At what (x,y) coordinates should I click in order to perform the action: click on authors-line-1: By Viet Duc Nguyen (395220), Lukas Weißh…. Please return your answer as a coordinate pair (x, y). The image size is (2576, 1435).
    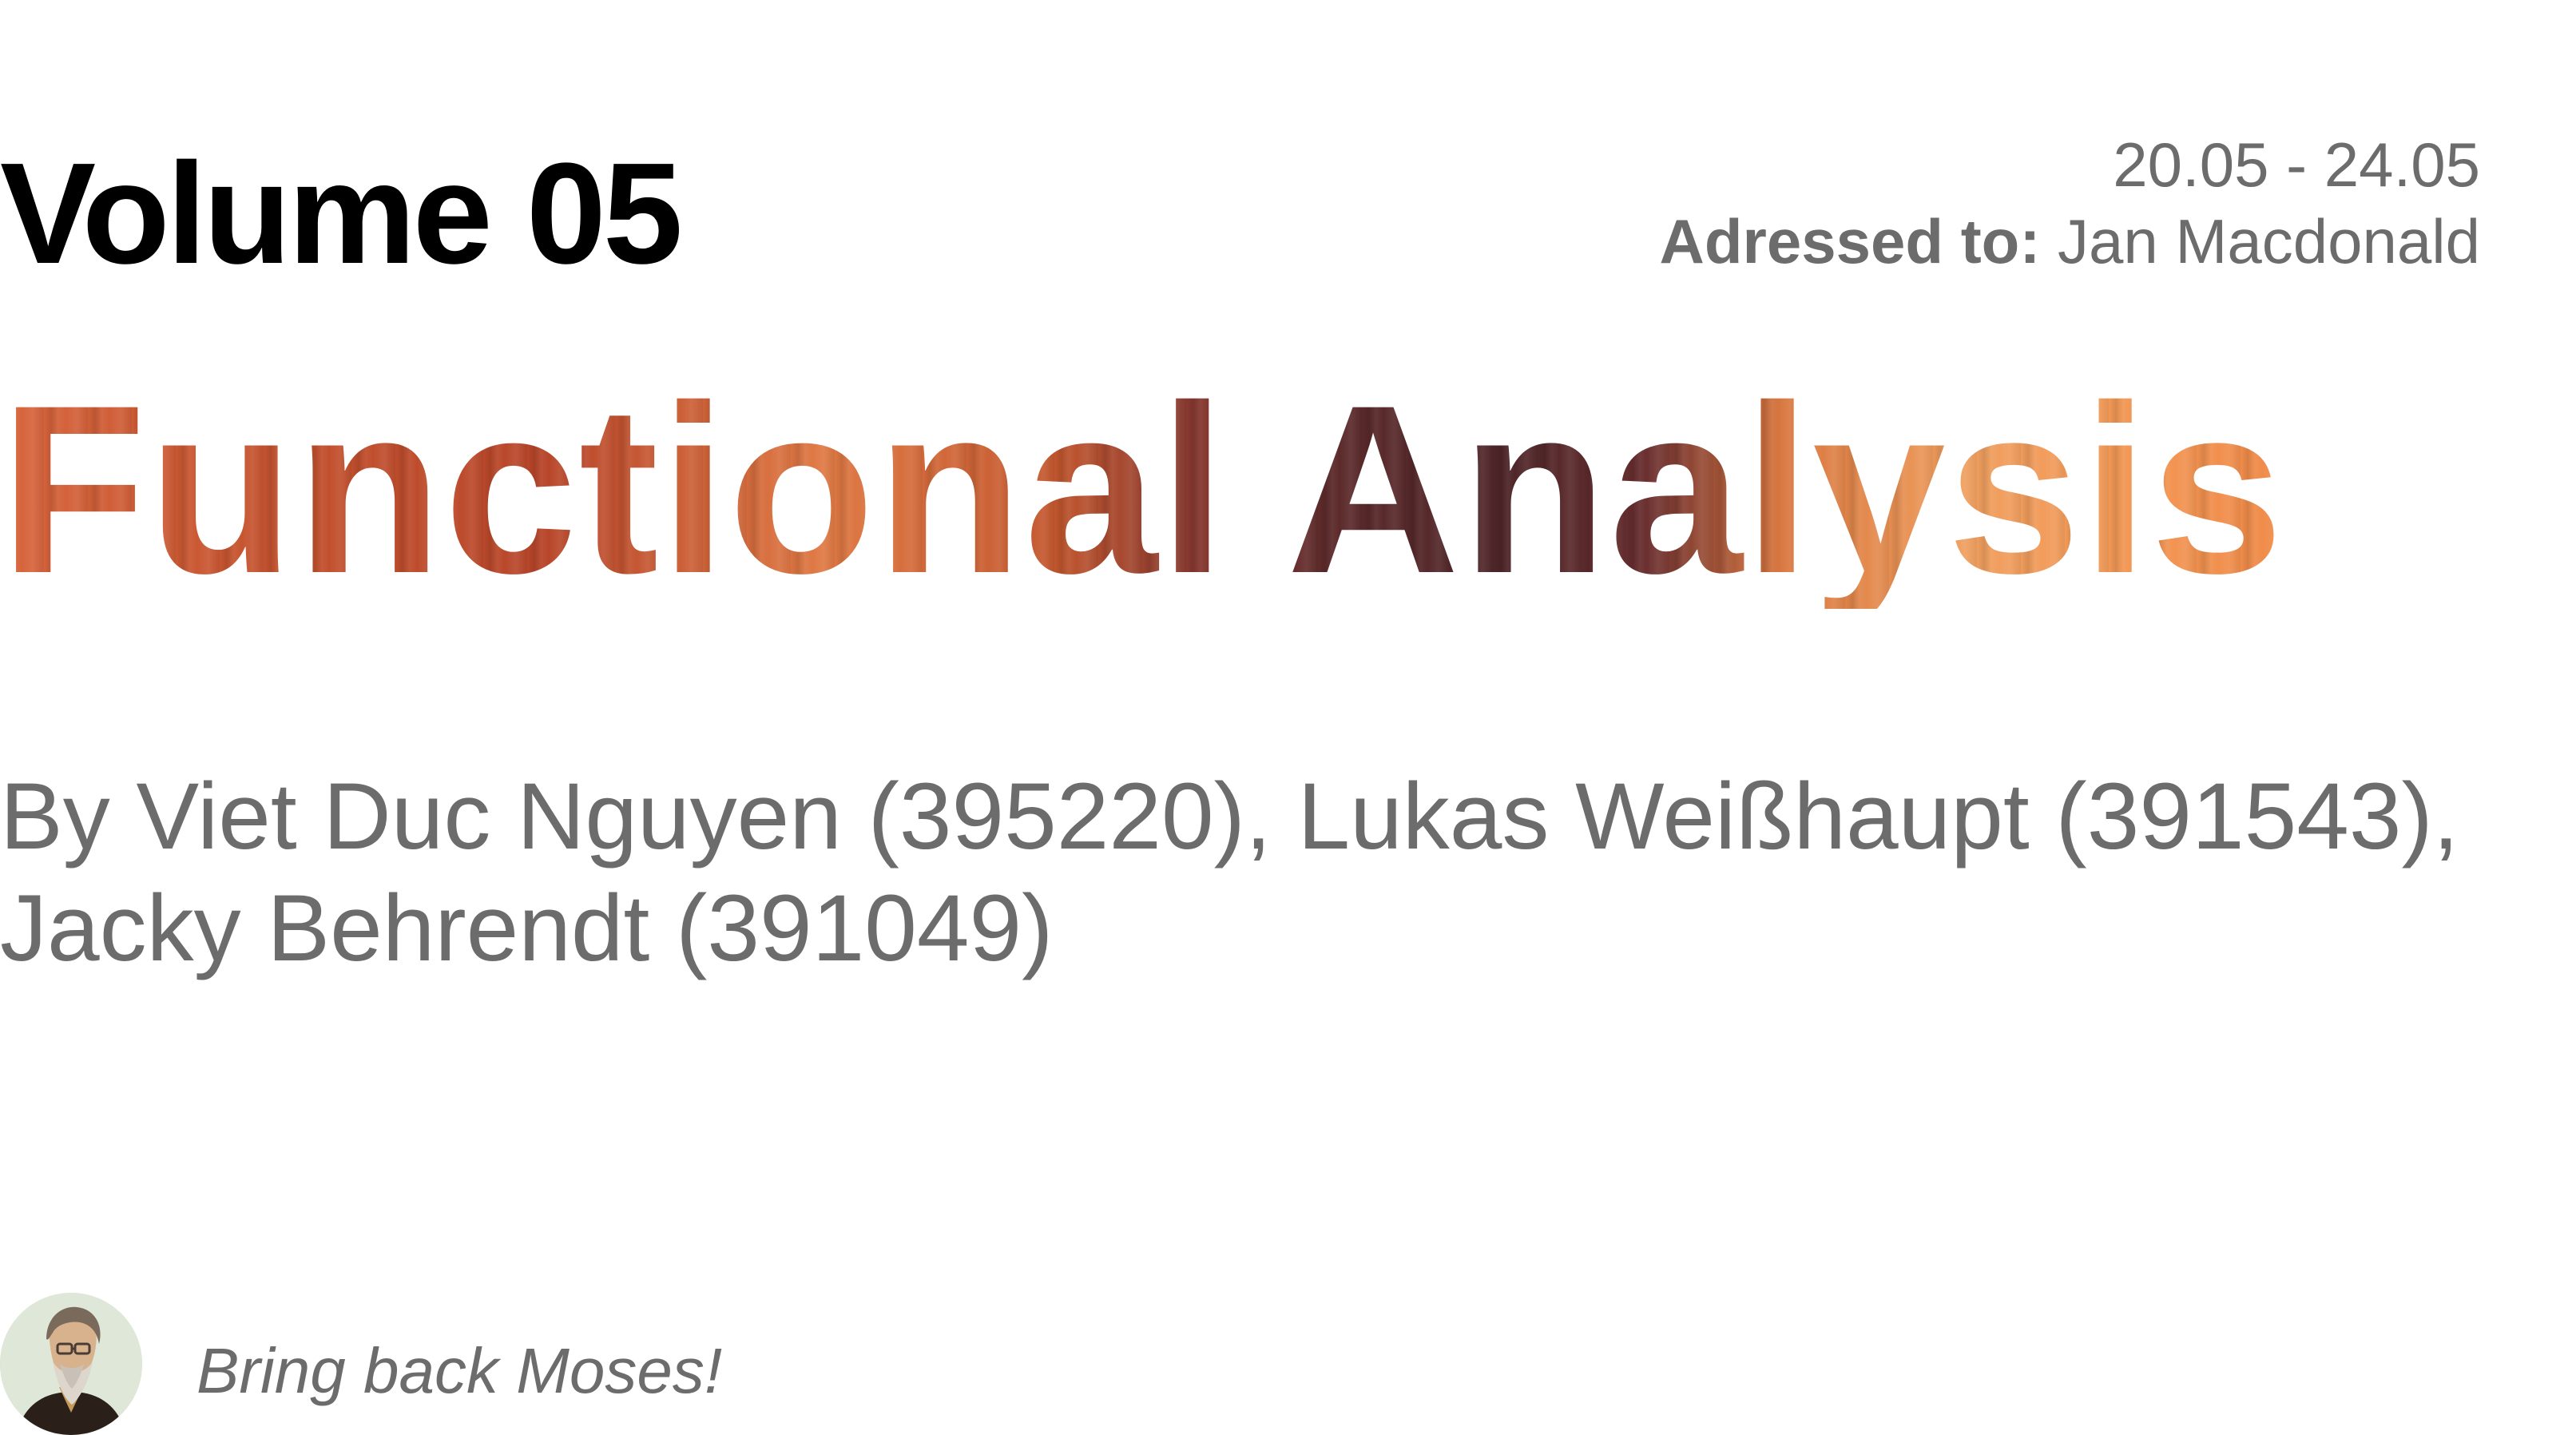
    Looking at the image, I should click on (1229, 817).